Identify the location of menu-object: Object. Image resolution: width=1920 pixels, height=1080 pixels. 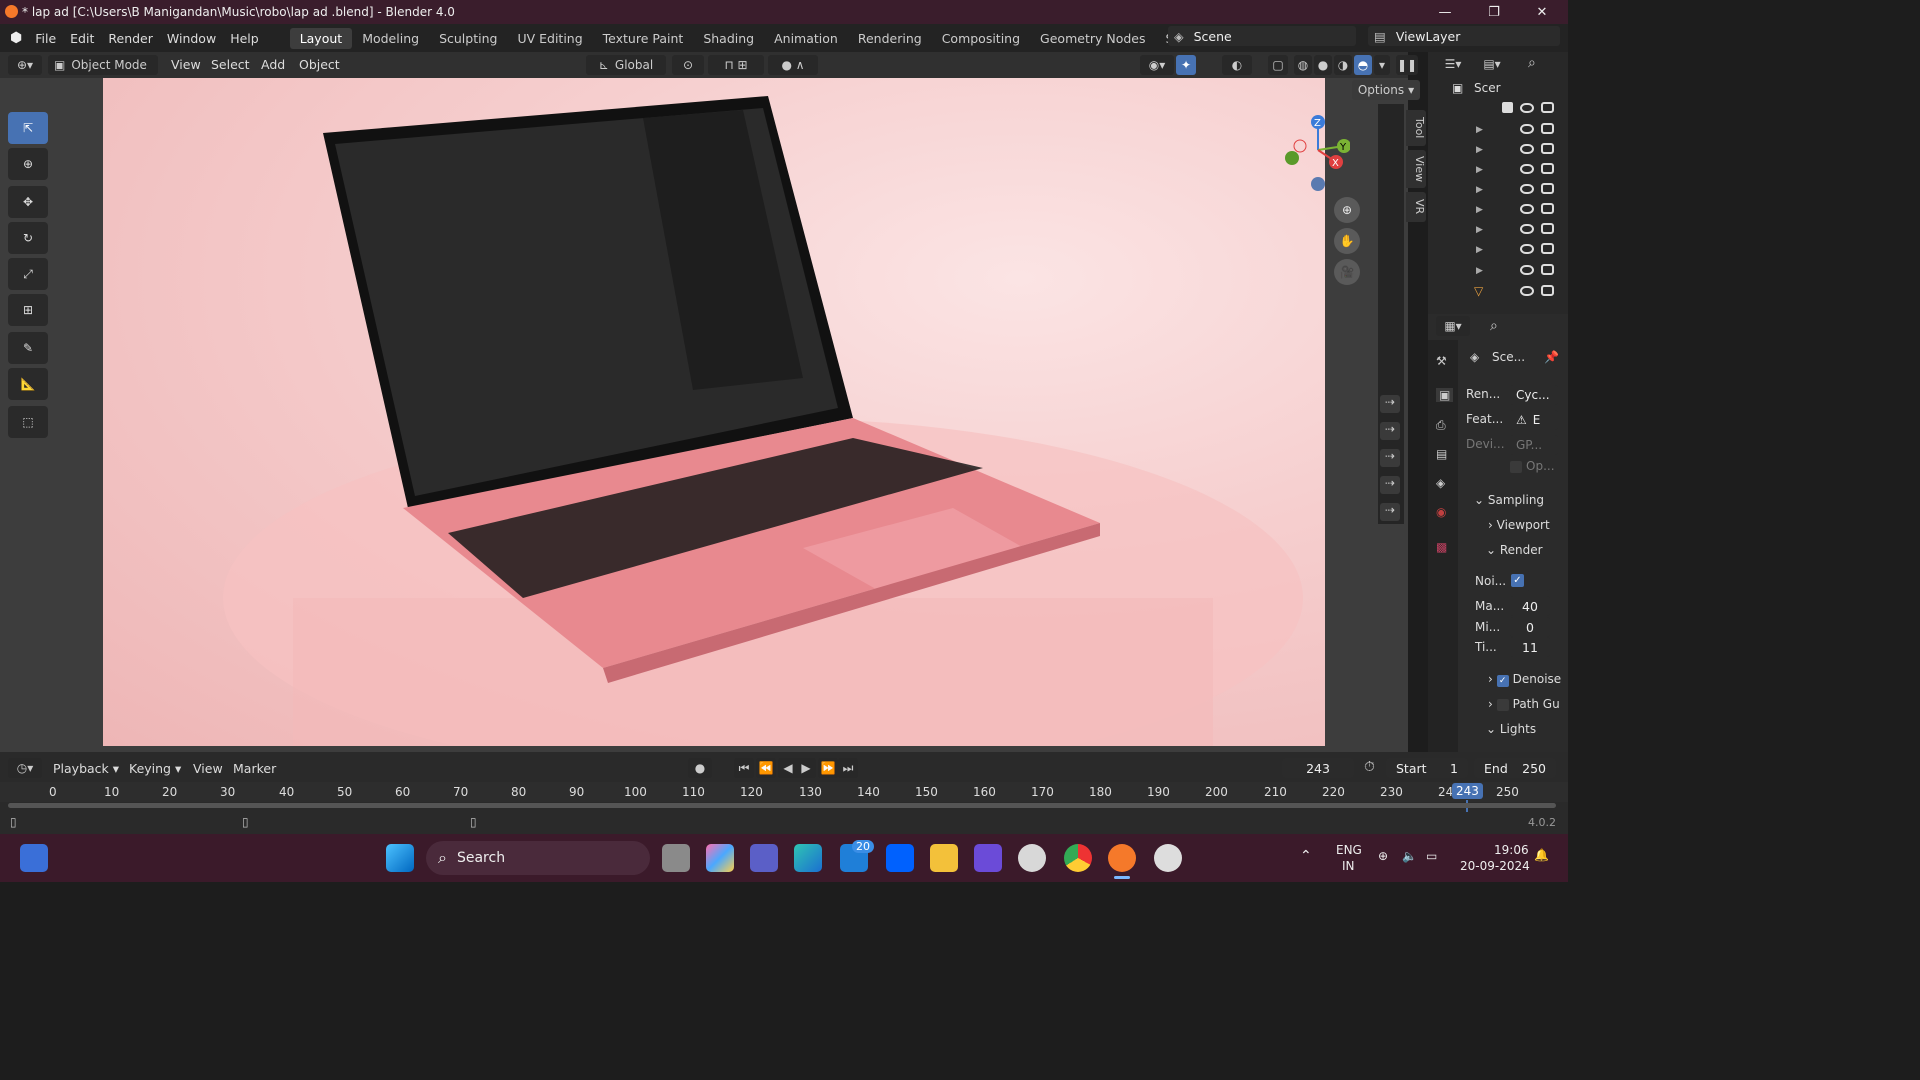
(319, 64).